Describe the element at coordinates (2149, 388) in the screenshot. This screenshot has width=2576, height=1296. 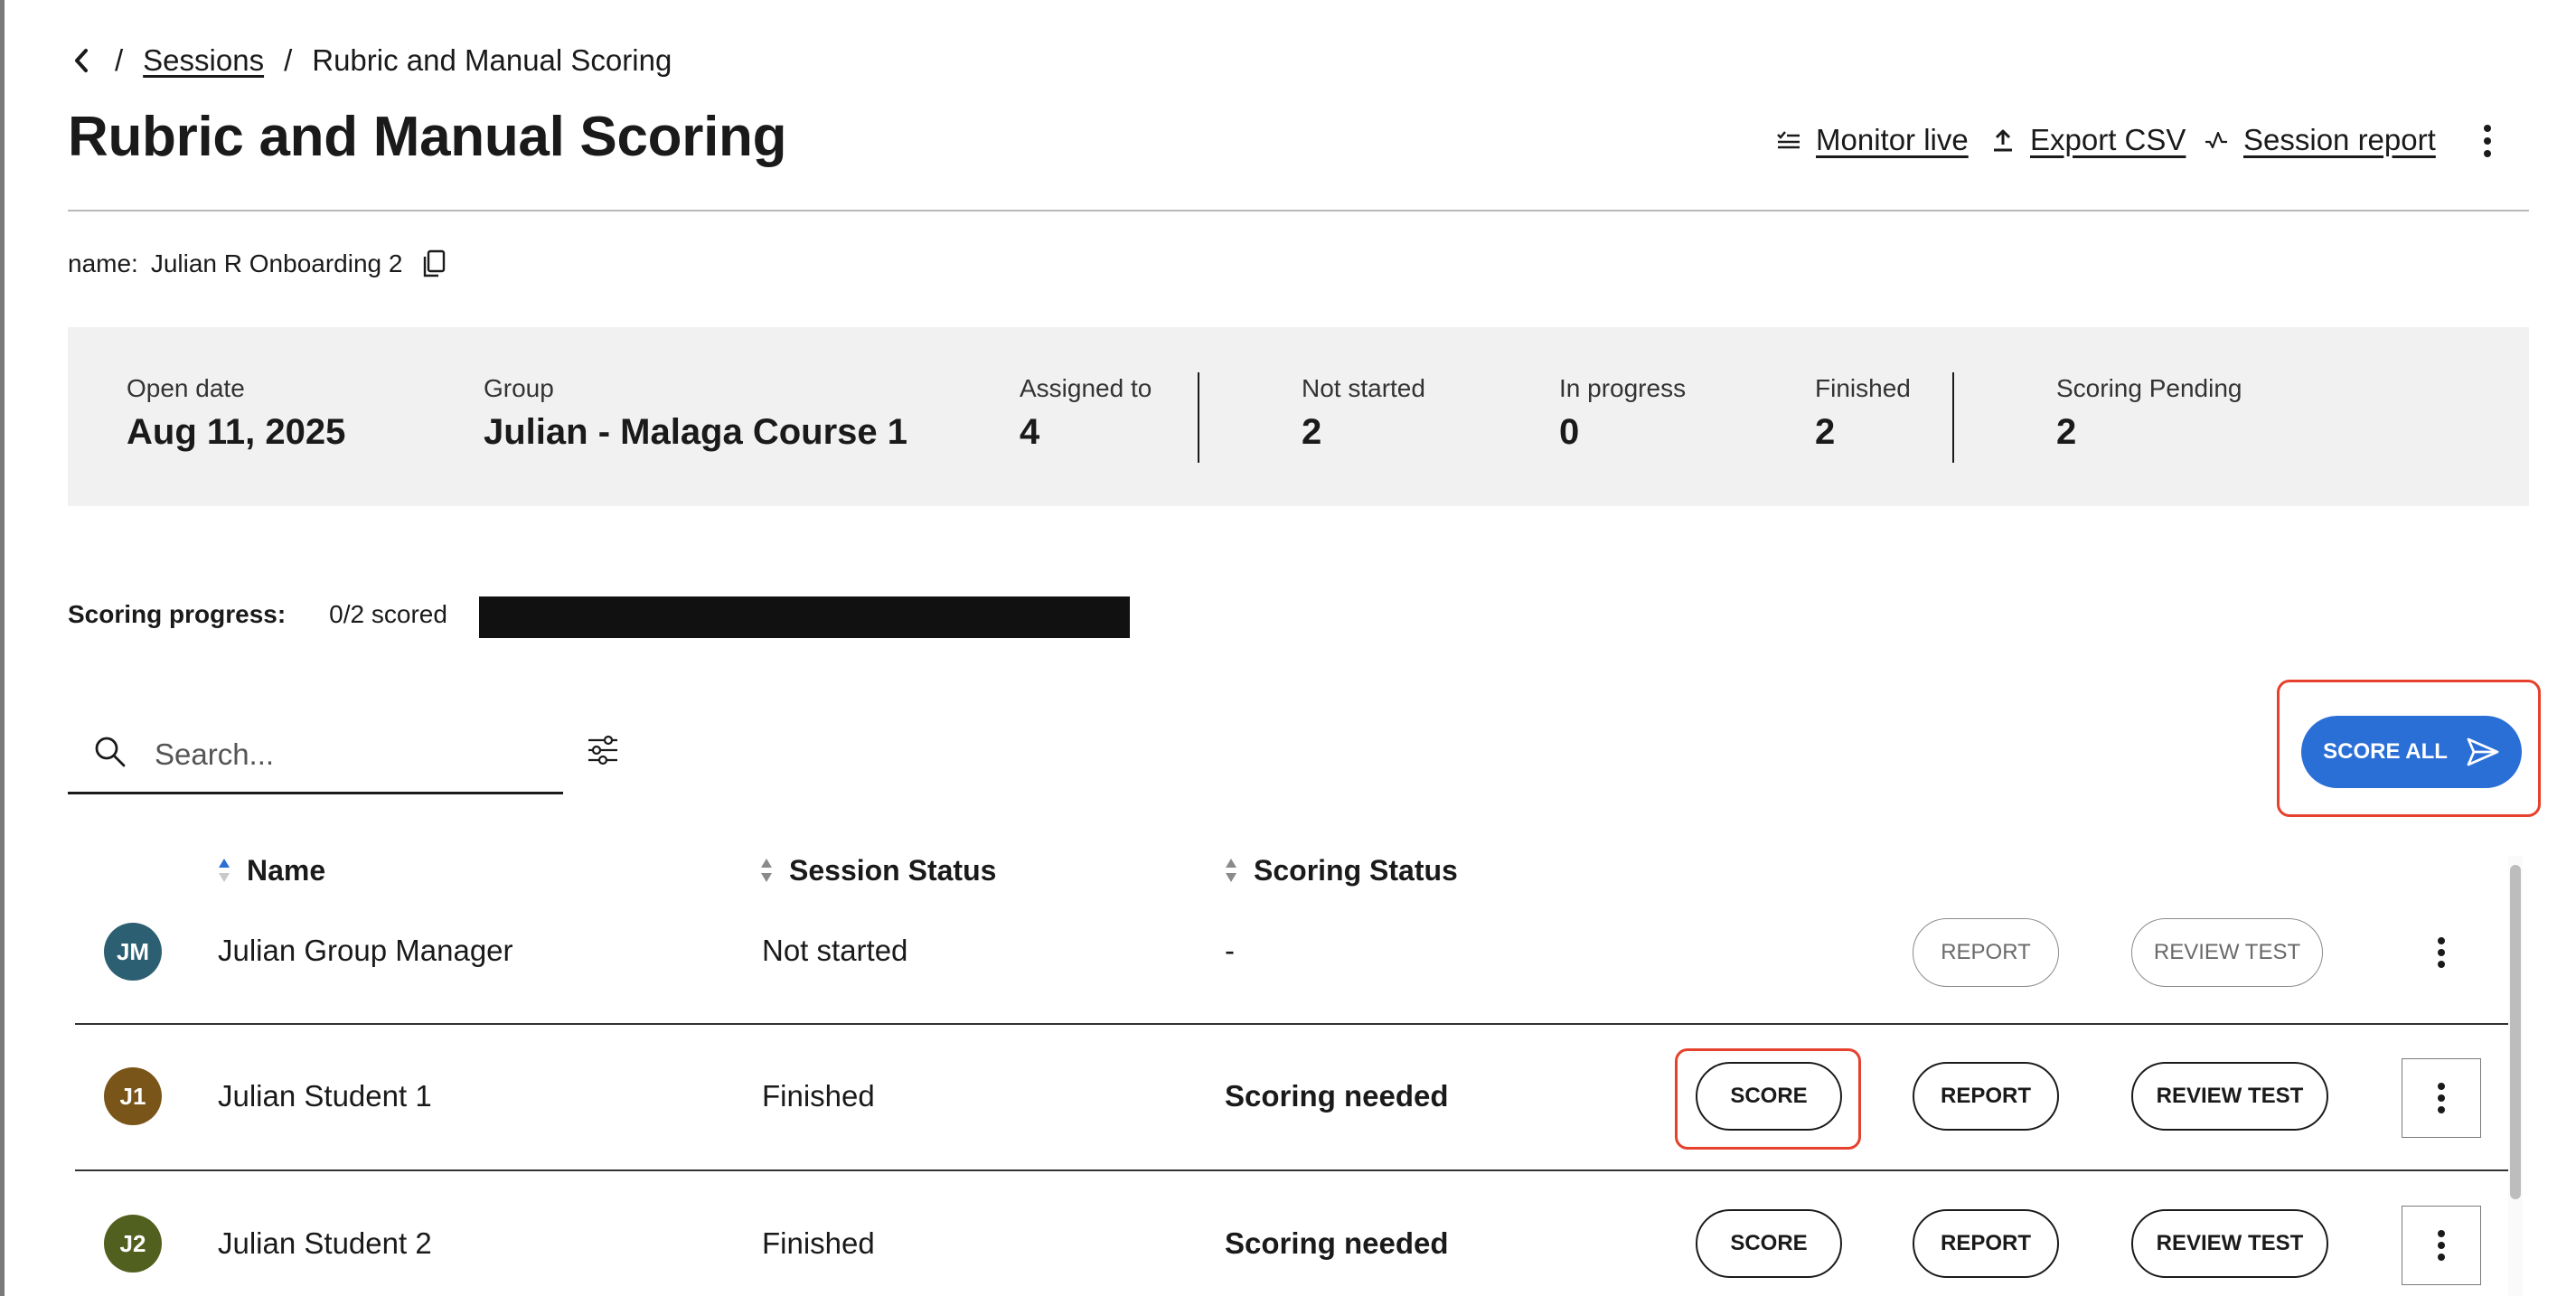
I see `stat-label: Scoring Pending` at that location.